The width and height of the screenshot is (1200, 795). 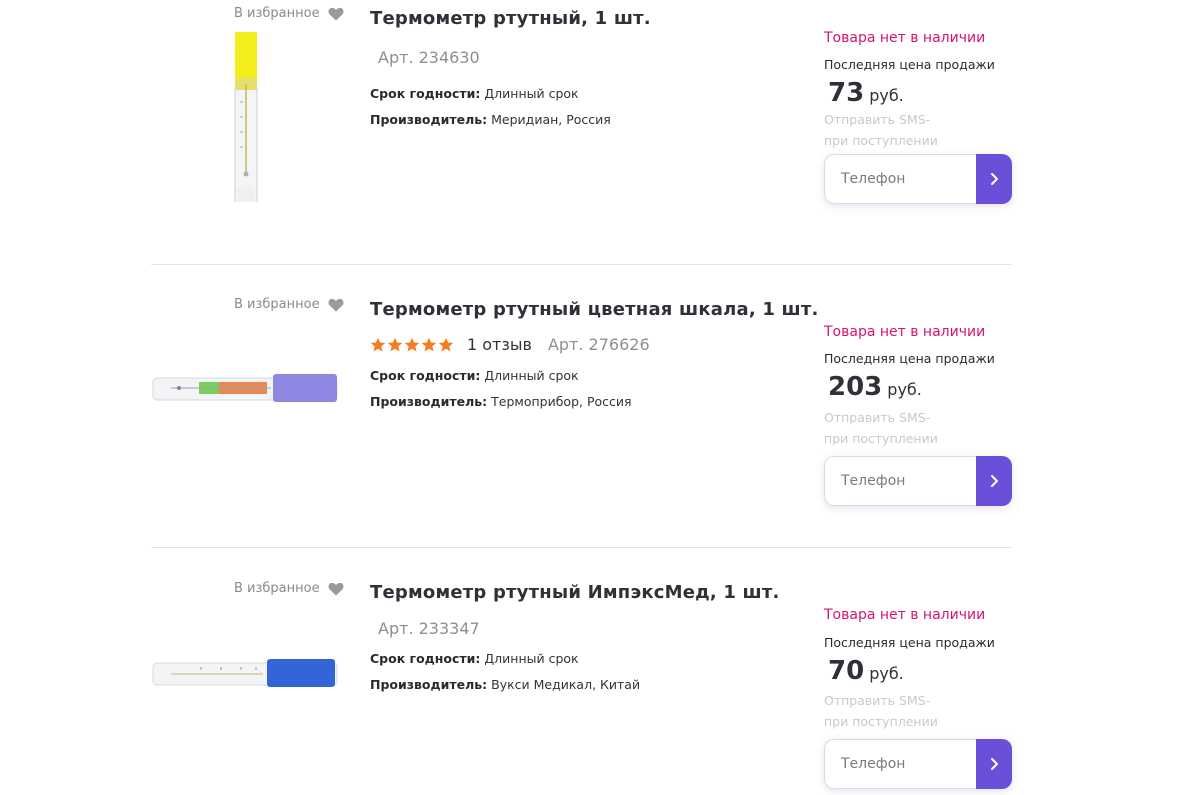 I want to click on price: 70 руб., so click(x=866, y=671).